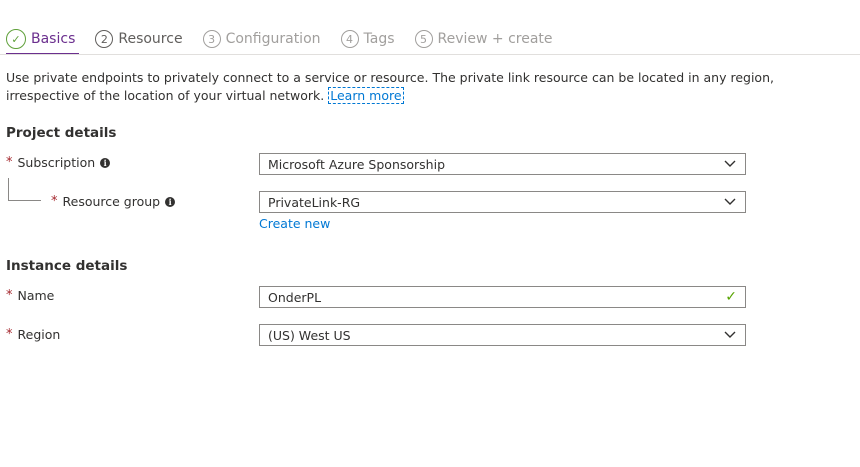  Describe the element at coordinates (314, 202) in the screenshot. I see `resource-group-value: PrivateLink-RG` at that location.